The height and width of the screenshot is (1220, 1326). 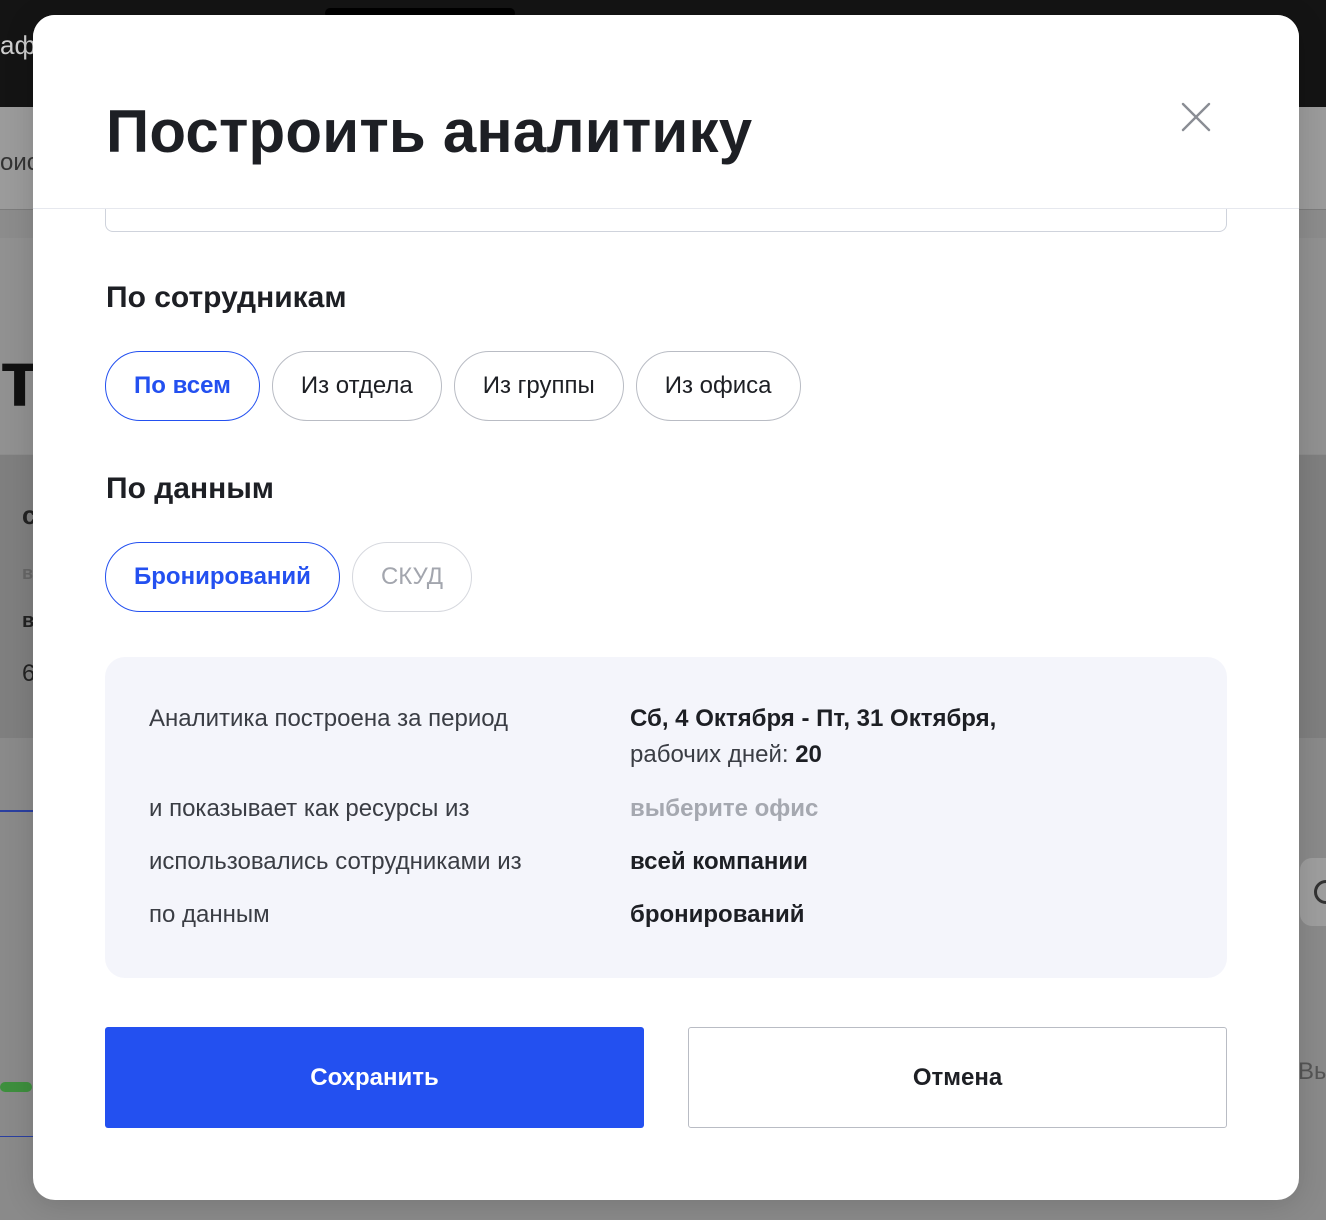 I want to click on summary-period-label: Аналитика построена за период, so click(x=329, y=718).